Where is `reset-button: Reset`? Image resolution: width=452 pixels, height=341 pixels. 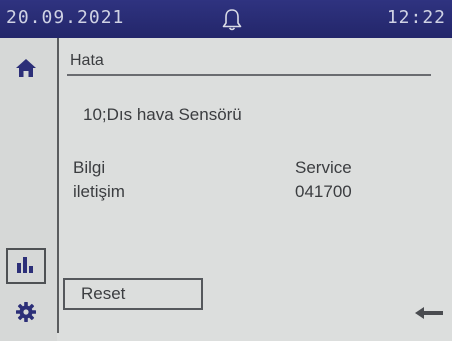 reset-button: Reset is located at coordinates (133, 294).